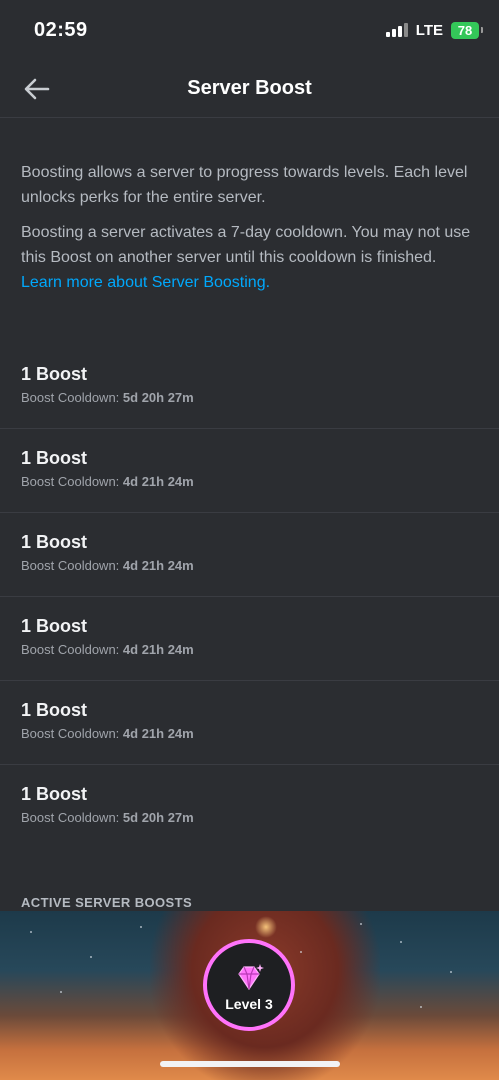 The image size is (499, 1080). I want to click on banner-moon, so click(266, 927).